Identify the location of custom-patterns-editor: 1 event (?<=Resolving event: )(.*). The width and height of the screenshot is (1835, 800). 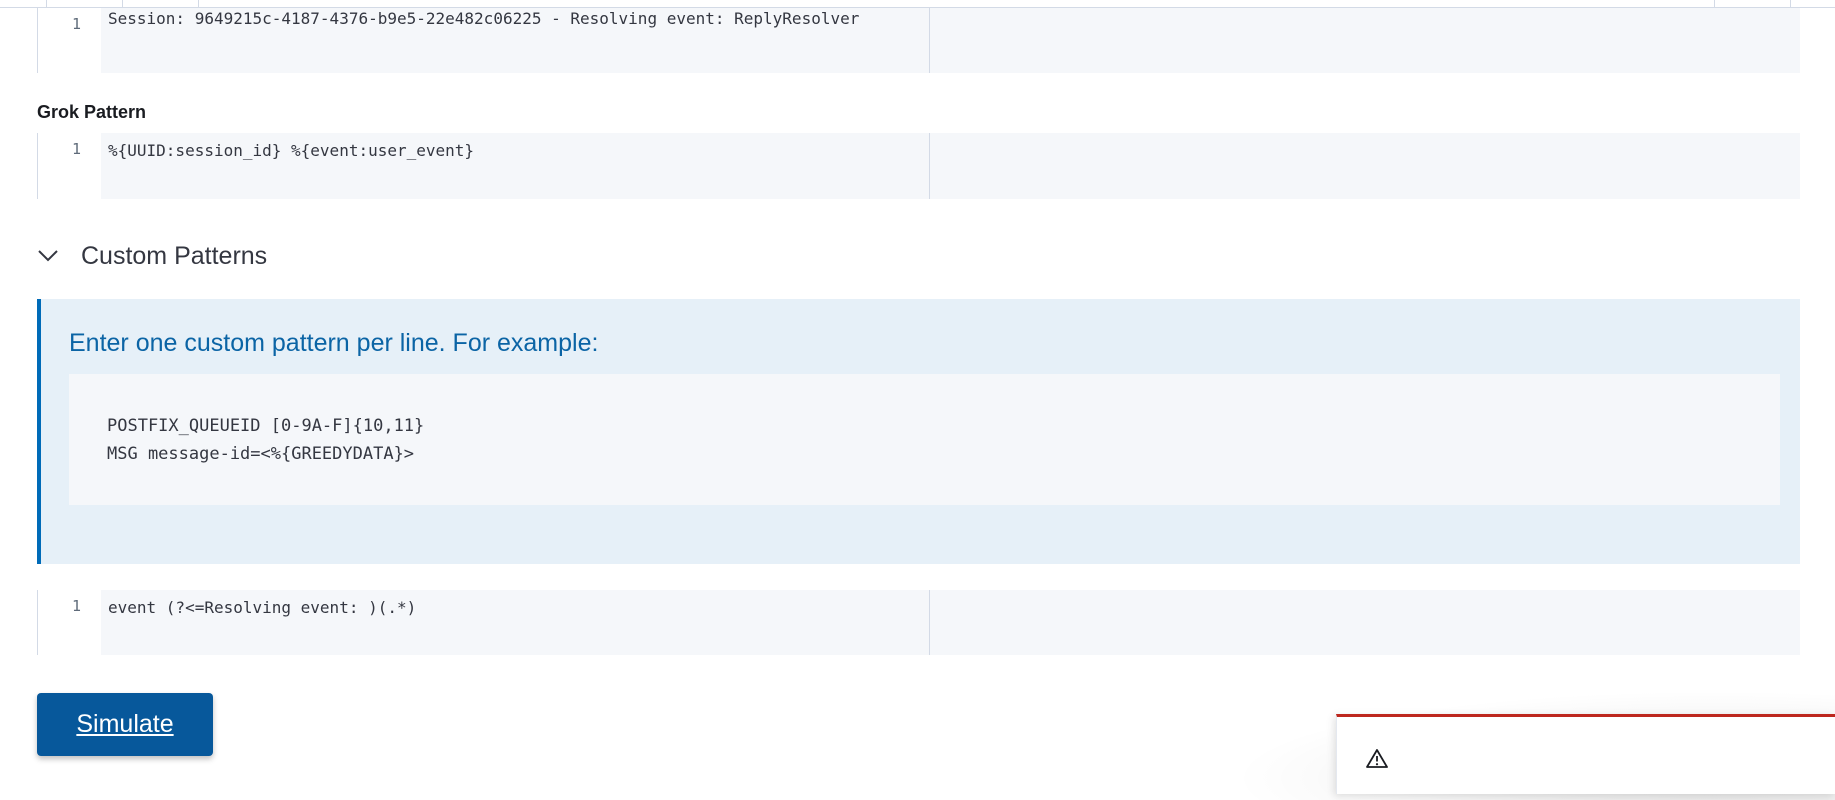
(918, 622).